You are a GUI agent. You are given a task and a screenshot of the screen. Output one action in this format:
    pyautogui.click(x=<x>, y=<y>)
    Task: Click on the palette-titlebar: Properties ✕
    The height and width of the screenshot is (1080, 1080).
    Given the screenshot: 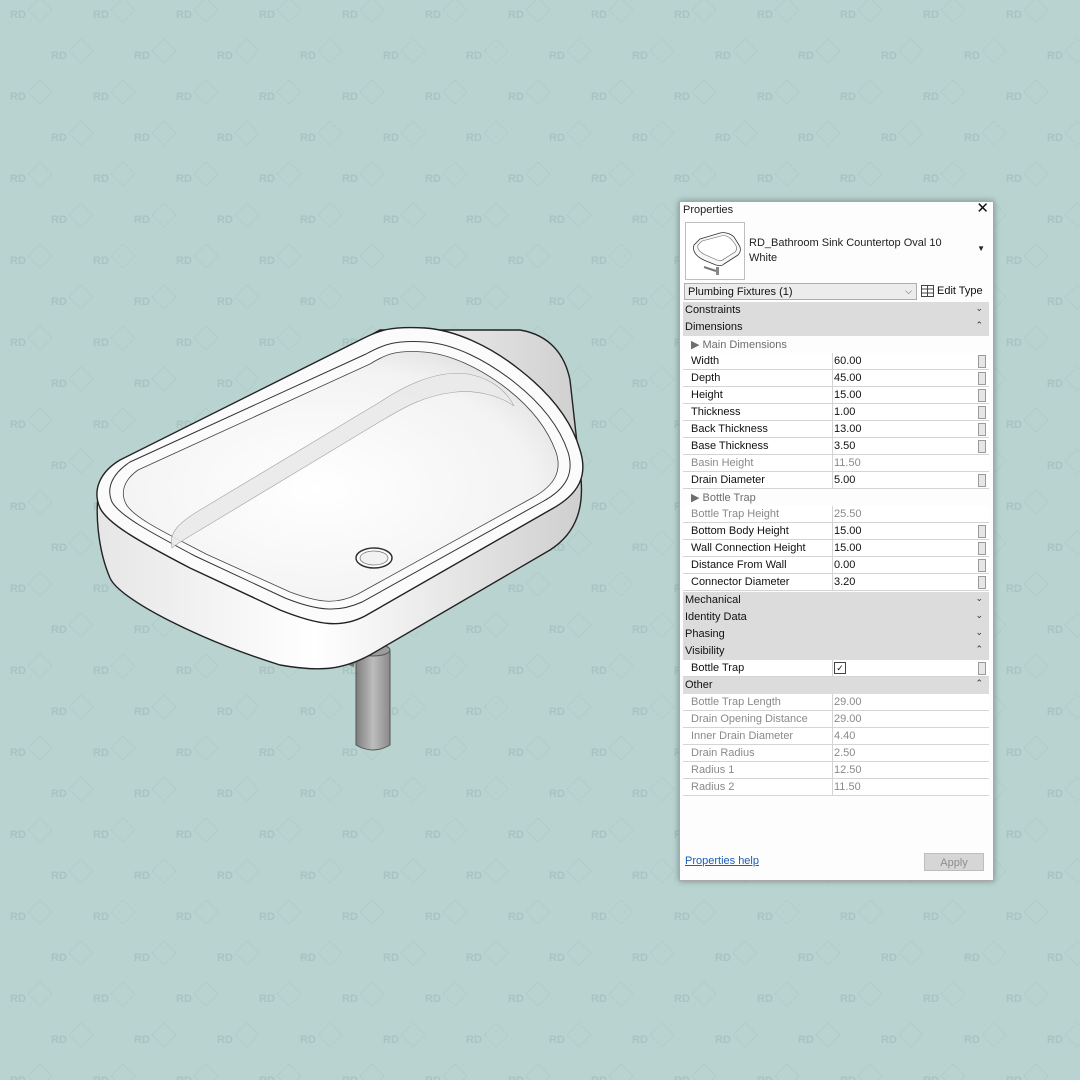 What is the action you would take?
    pyautogui.click(x=836, y=209)
    